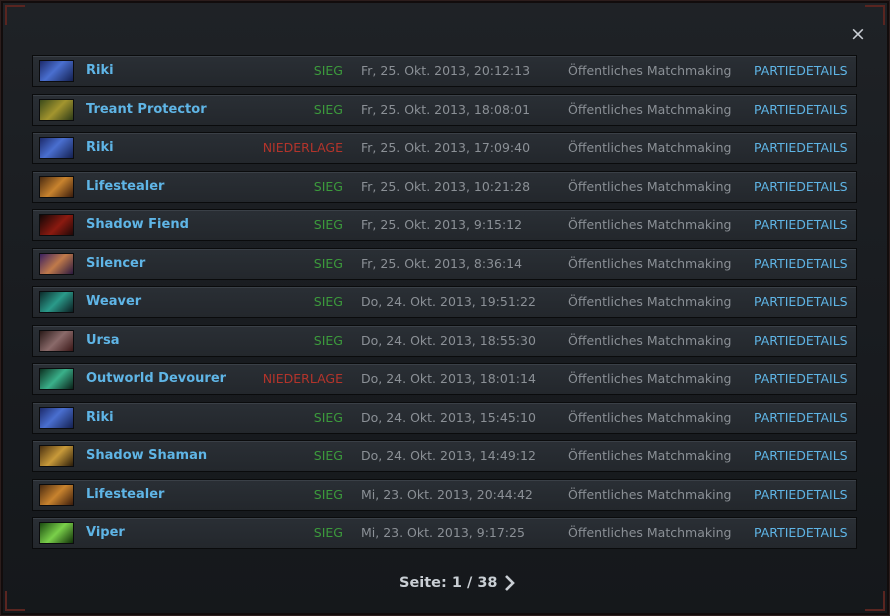 The image size is (890, 616). What do you see at coordinates (156, 379) in the screenshot?
I see `hero-name: Outworld Devourer` at bounding box center [156, 379].